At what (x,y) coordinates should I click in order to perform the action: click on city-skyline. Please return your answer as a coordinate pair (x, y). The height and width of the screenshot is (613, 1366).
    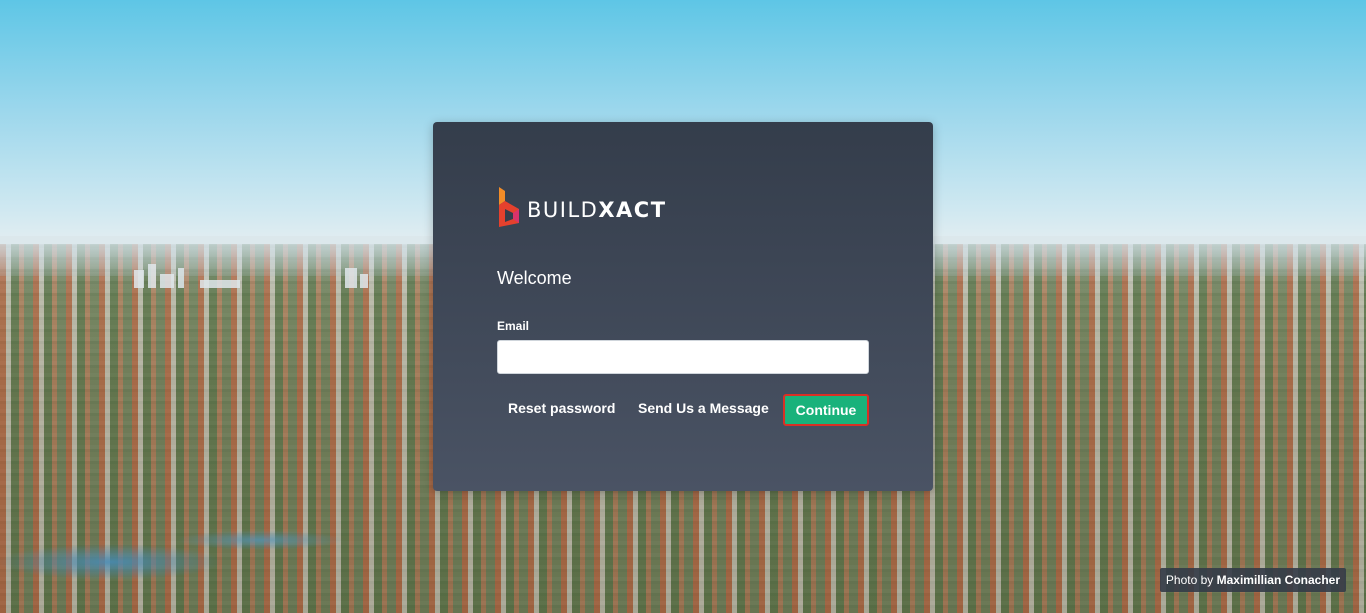
    Looking at the image, I should click on (260, 275).